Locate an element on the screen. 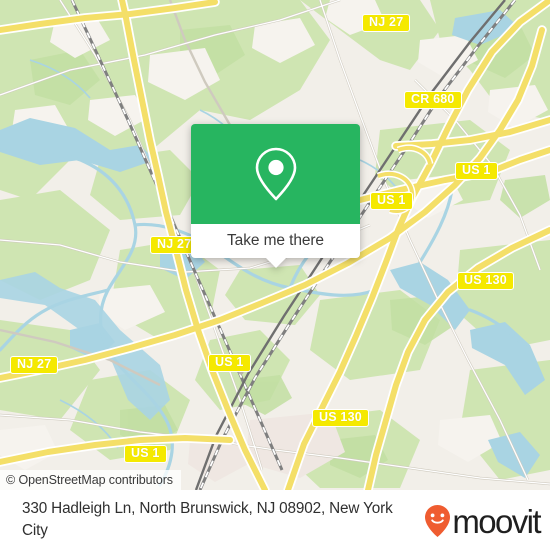 The height and width of the screenshot is (550, 550). callout-pointer is located at coordinates (276, 262).